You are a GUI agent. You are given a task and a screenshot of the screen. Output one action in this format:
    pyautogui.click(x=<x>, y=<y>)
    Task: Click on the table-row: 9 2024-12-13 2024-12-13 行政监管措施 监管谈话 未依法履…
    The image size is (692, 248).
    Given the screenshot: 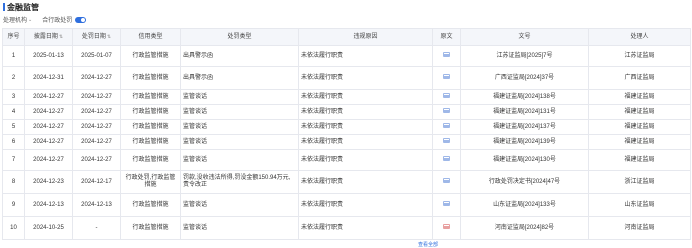 What is the action you would take?
    pyautogui.click(x=346, y=205)
    